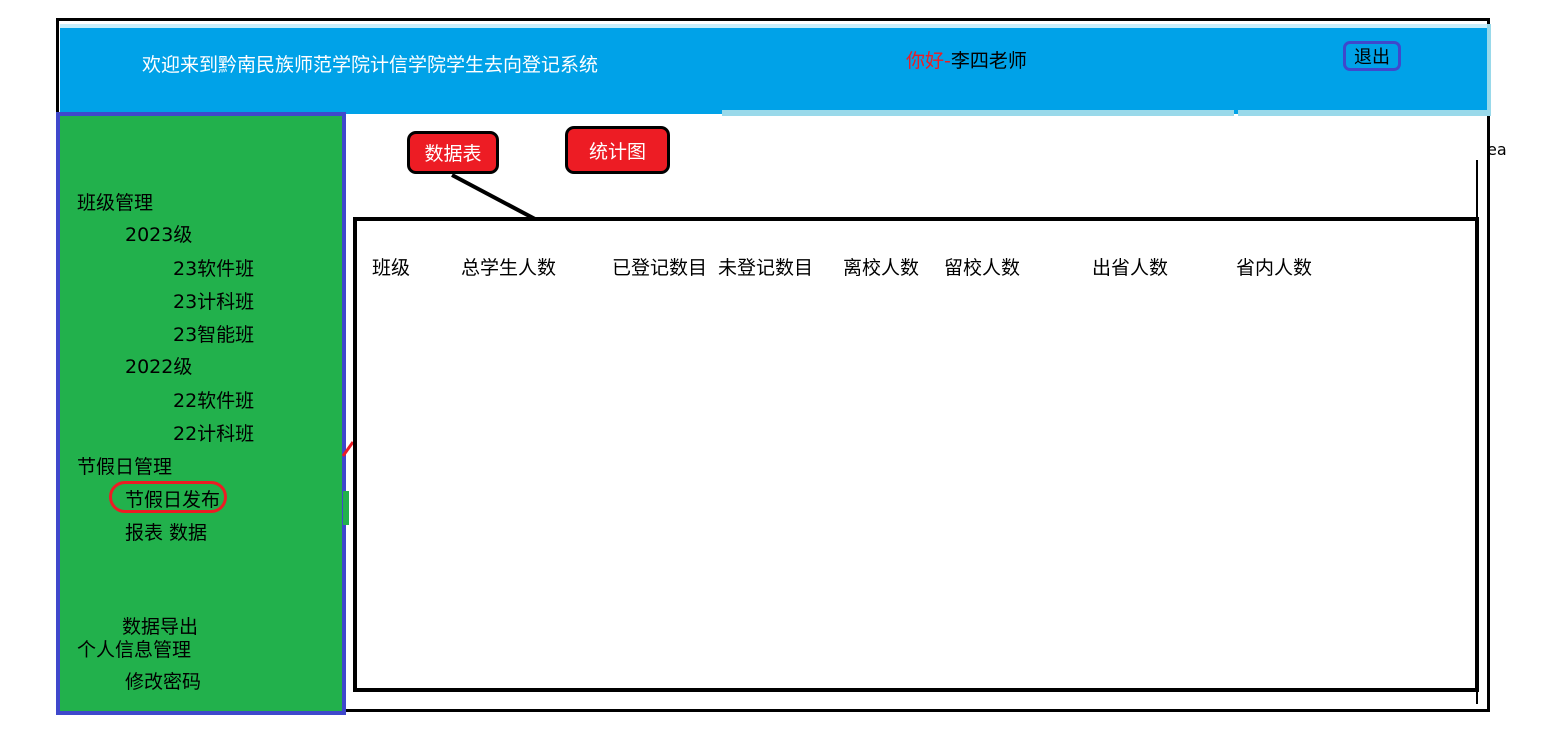 This screenshot has height=735, width=1542. Describe the element at coordinates (213, 432) in the screenshot. I see `sidebar-item-22-cs: 22计科班` at that location.